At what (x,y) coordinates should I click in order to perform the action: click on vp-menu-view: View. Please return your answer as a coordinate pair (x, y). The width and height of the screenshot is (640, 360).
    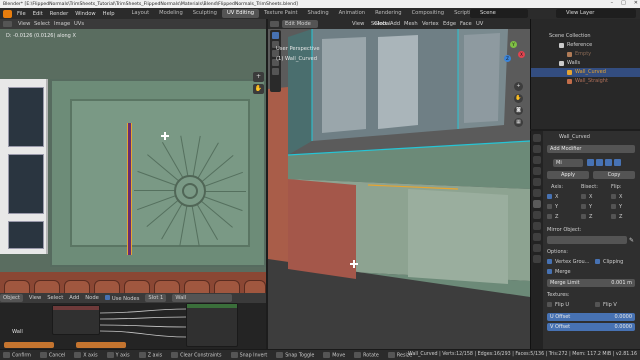
    Looking at the image, I should click on (358, 24).